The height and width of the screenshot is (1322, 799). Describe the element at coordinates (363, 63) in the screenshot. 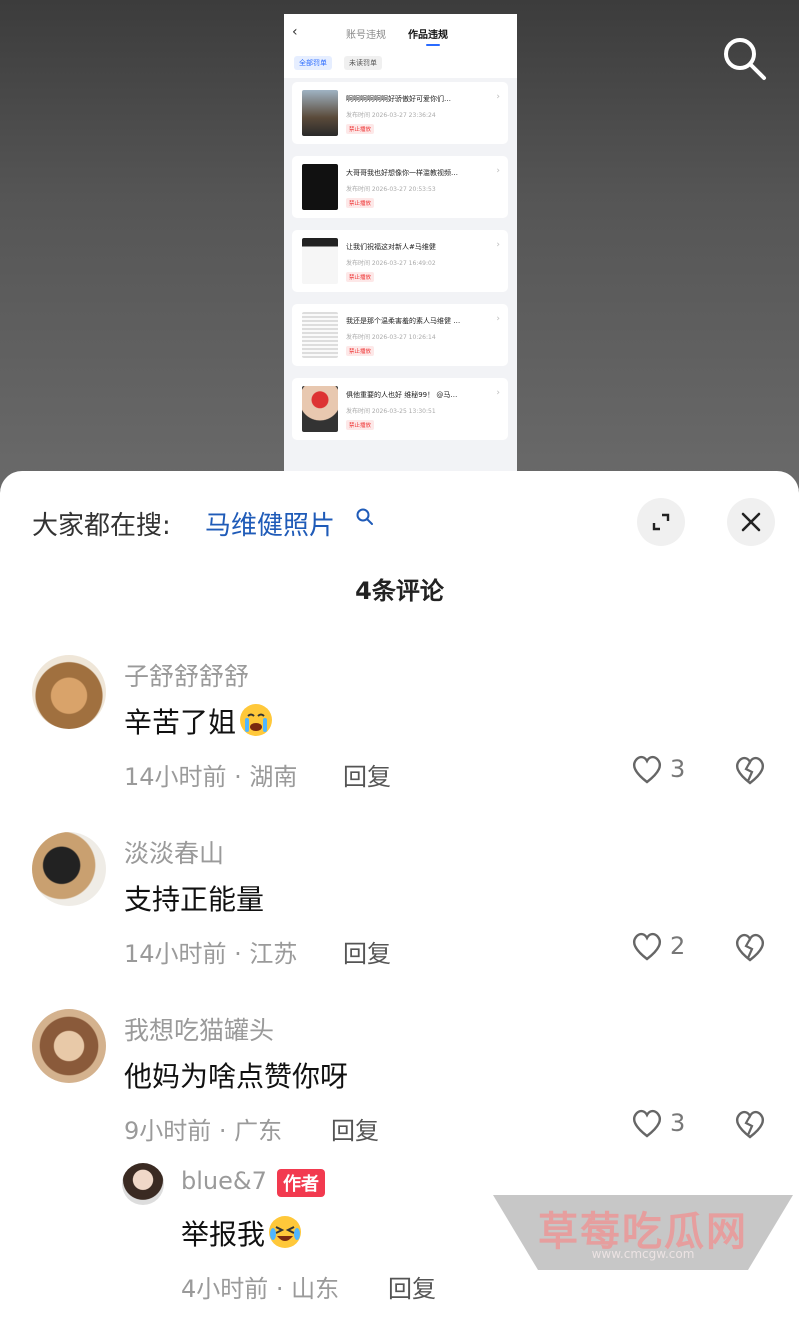

I see `filter-unread: 未读罚单` at that location.